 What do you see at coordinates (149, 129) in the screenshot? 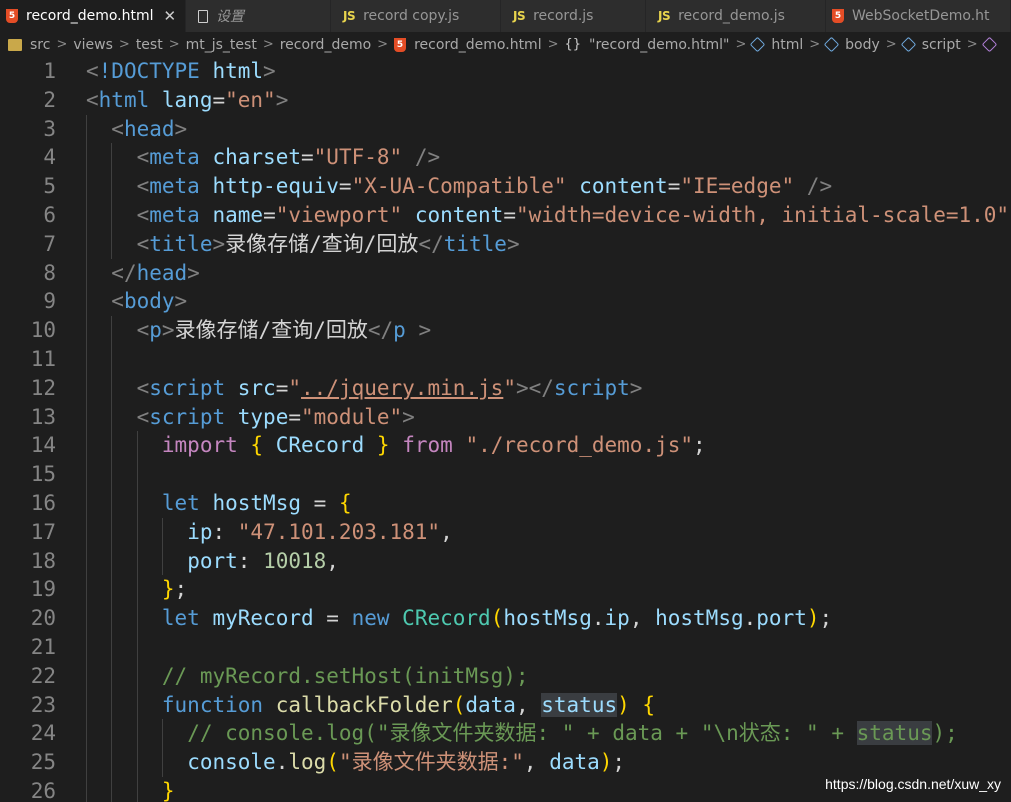
I see `code-text: <head>` at bounding box center [149, 129].